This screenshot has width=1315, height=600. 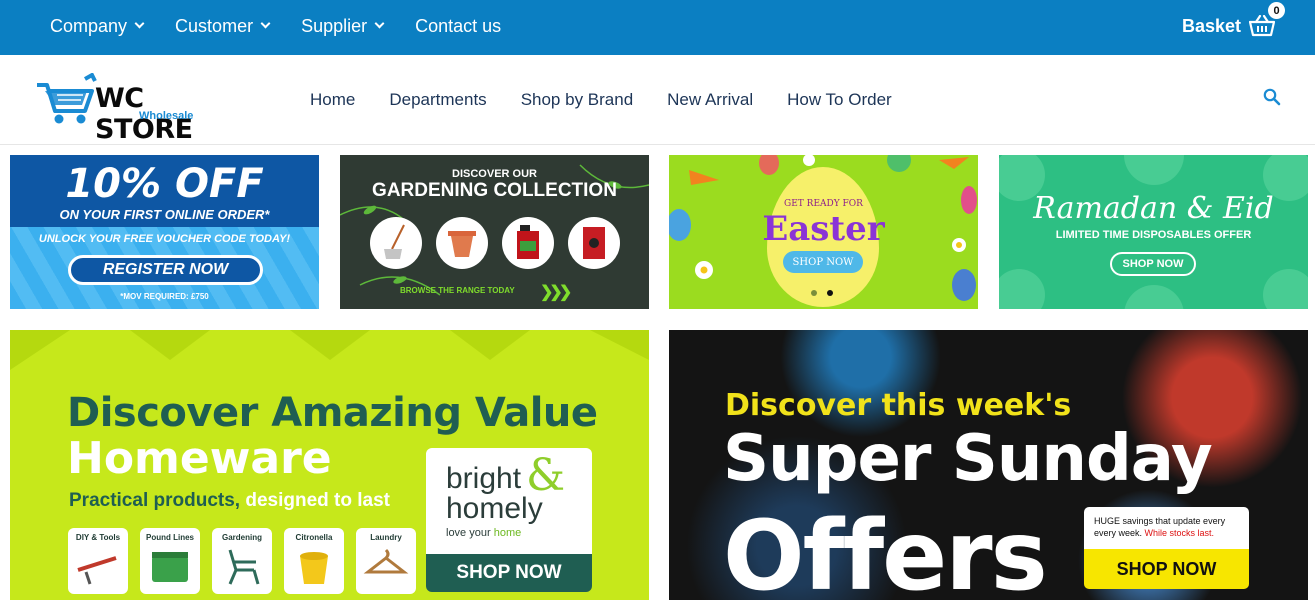 I want to click on main-nav-home: Home, so click(x=332, y=100).